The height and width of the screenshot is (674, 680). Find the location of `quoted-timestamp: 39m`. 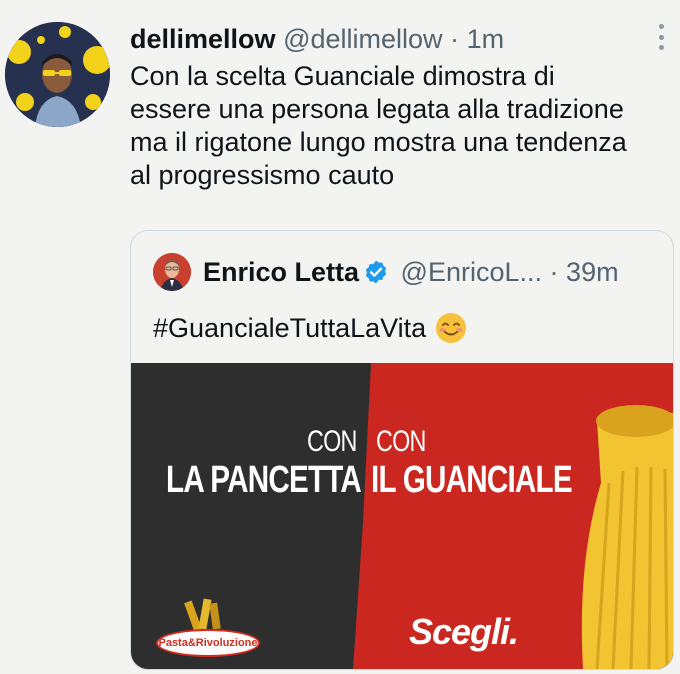

quoted-timestamp: 39m is located at coordinates (592, 272).